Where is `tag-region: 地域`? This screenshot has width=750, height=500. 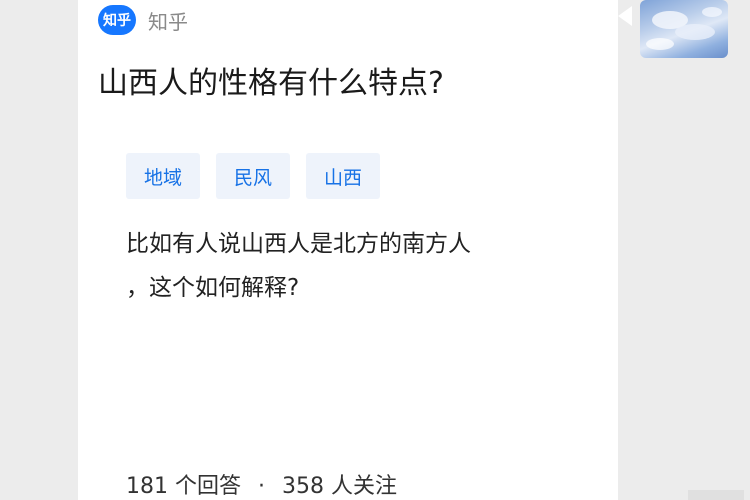 tag-region: 地域 is located at coordinates (163, 176).